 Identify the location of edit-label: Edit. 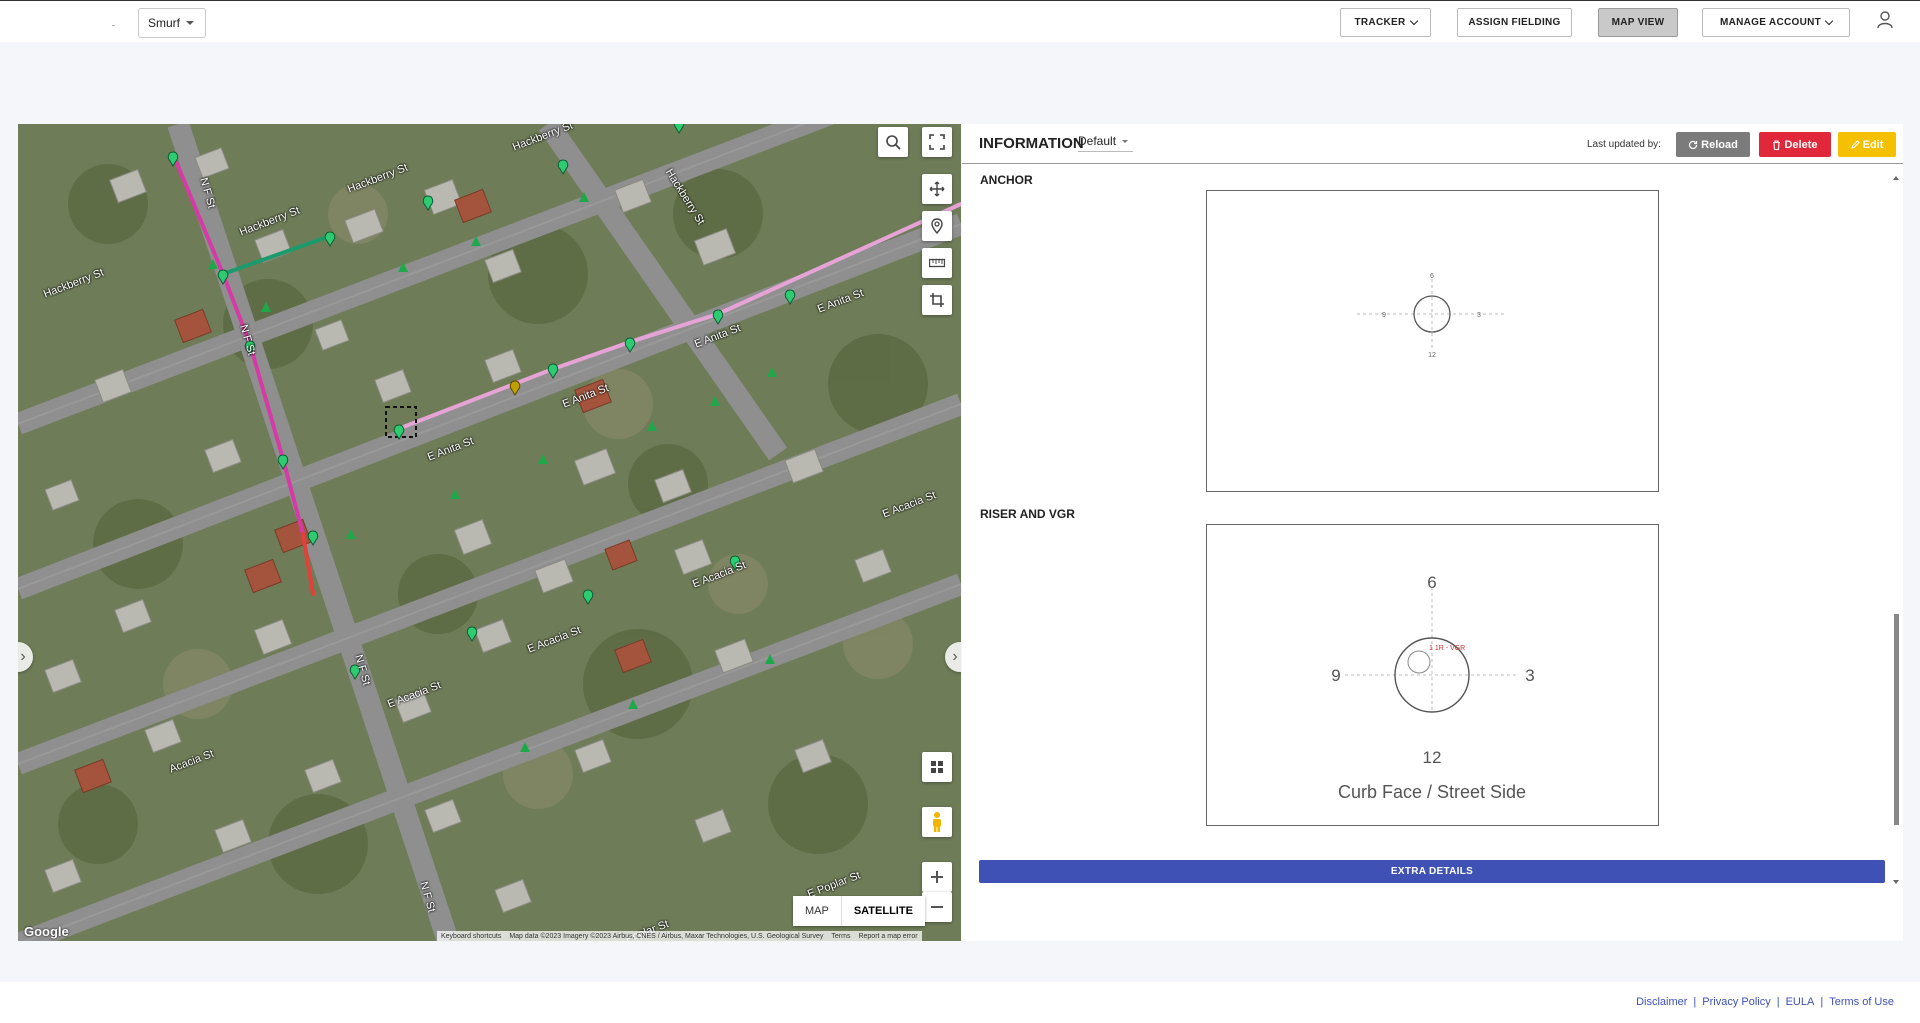
(1873, 144).